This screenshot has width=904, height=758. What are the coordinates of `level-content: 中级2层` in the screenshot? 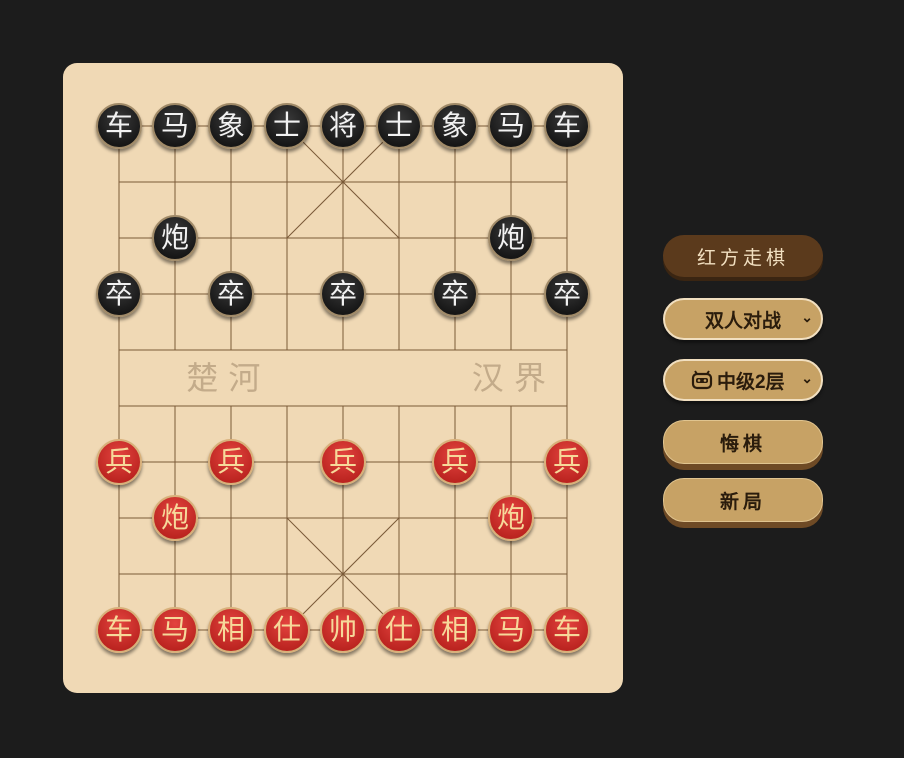 It's located at (738, 380).